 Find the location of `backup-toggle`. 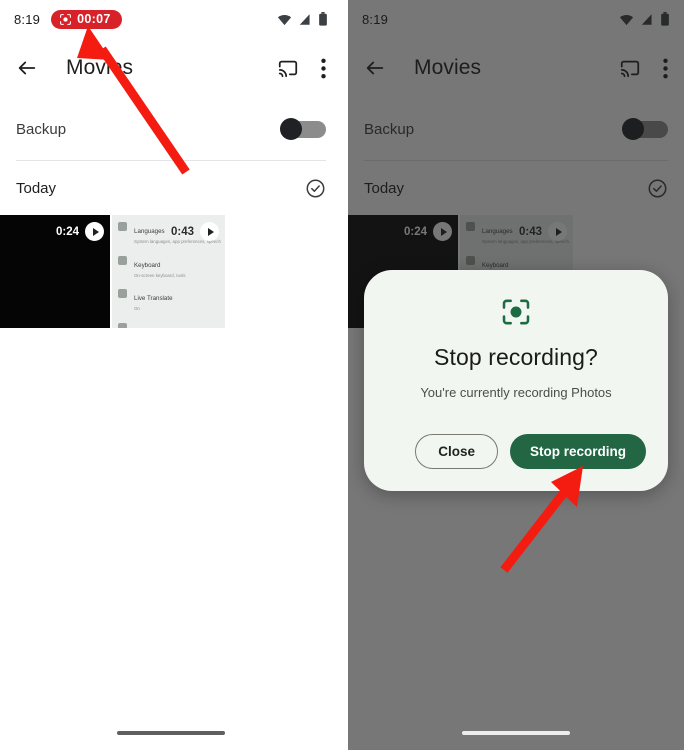

backup-toggle is located at coordinates (303, 129).